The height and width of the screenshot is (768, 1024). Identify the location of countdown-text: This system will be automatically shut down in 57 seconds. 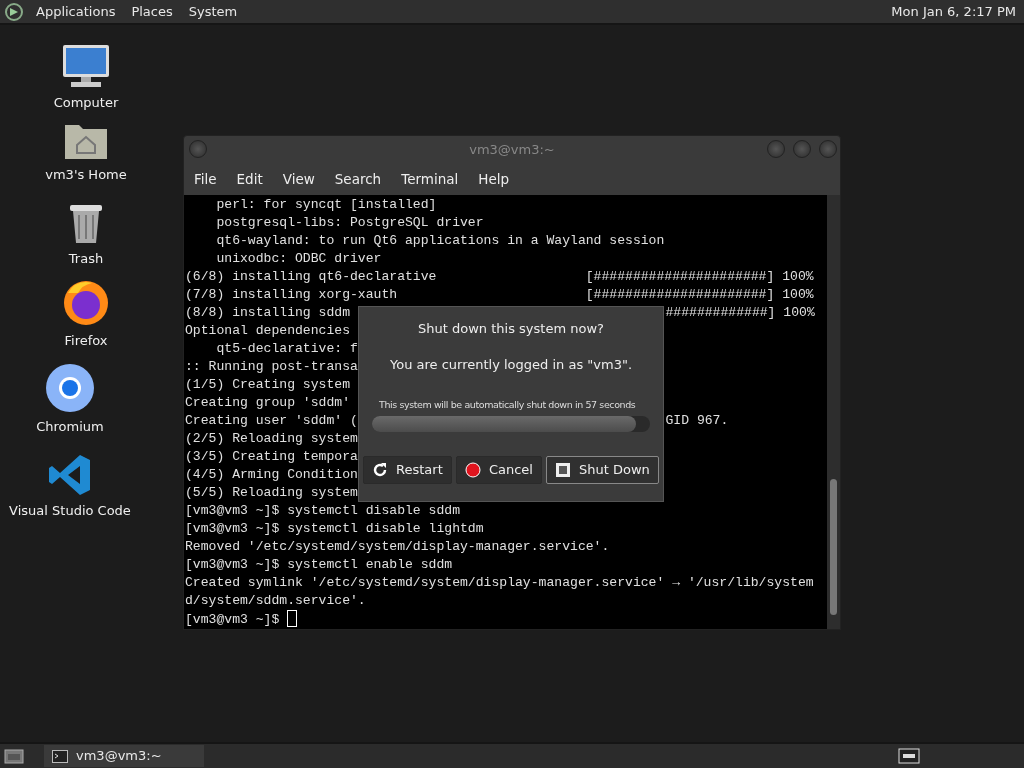
(507, 405).